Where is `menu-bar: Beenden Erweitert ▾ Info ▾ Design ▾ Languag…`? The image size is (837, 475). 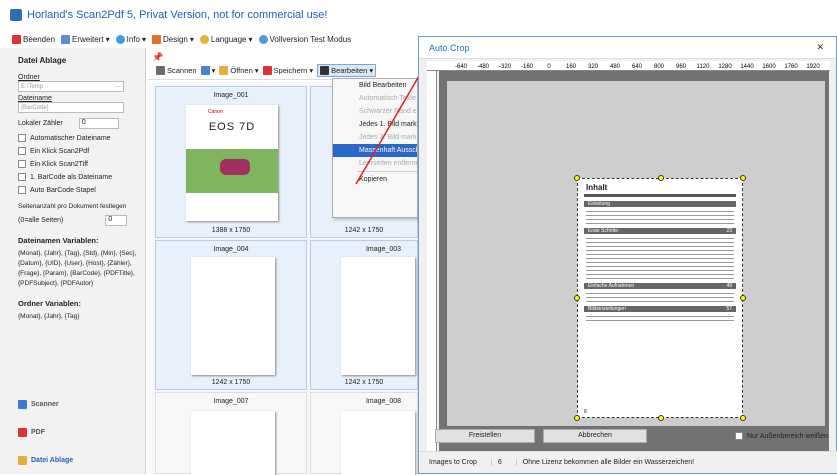 menu-bar: Beenden Erweitert ▾ Info ▾ Design ▾ Languag… is located at coordinates (210, 39).